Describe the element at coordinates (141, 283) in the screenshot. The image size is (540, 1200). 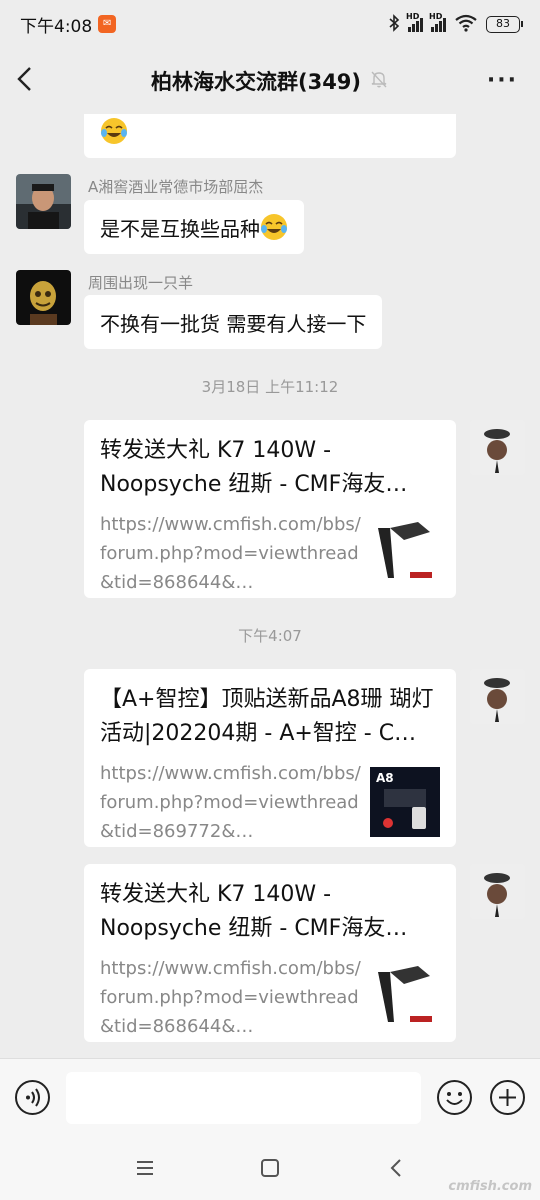
I see `sender-name: 周围出现一只羊` at that location.